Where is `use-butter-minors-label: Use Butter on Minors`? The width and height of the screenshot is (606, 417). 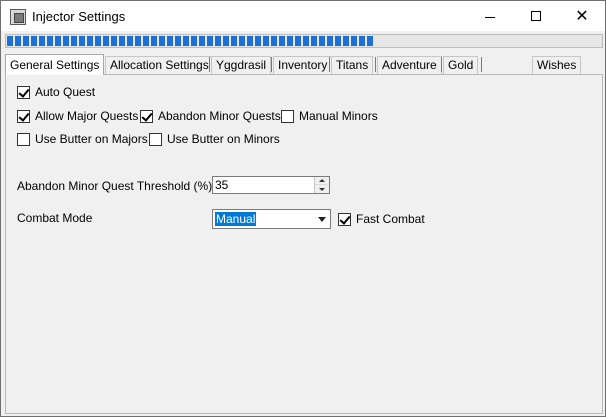
use-butter-minors-label: Use Butter on Minors is located at coordinates (223, 139).